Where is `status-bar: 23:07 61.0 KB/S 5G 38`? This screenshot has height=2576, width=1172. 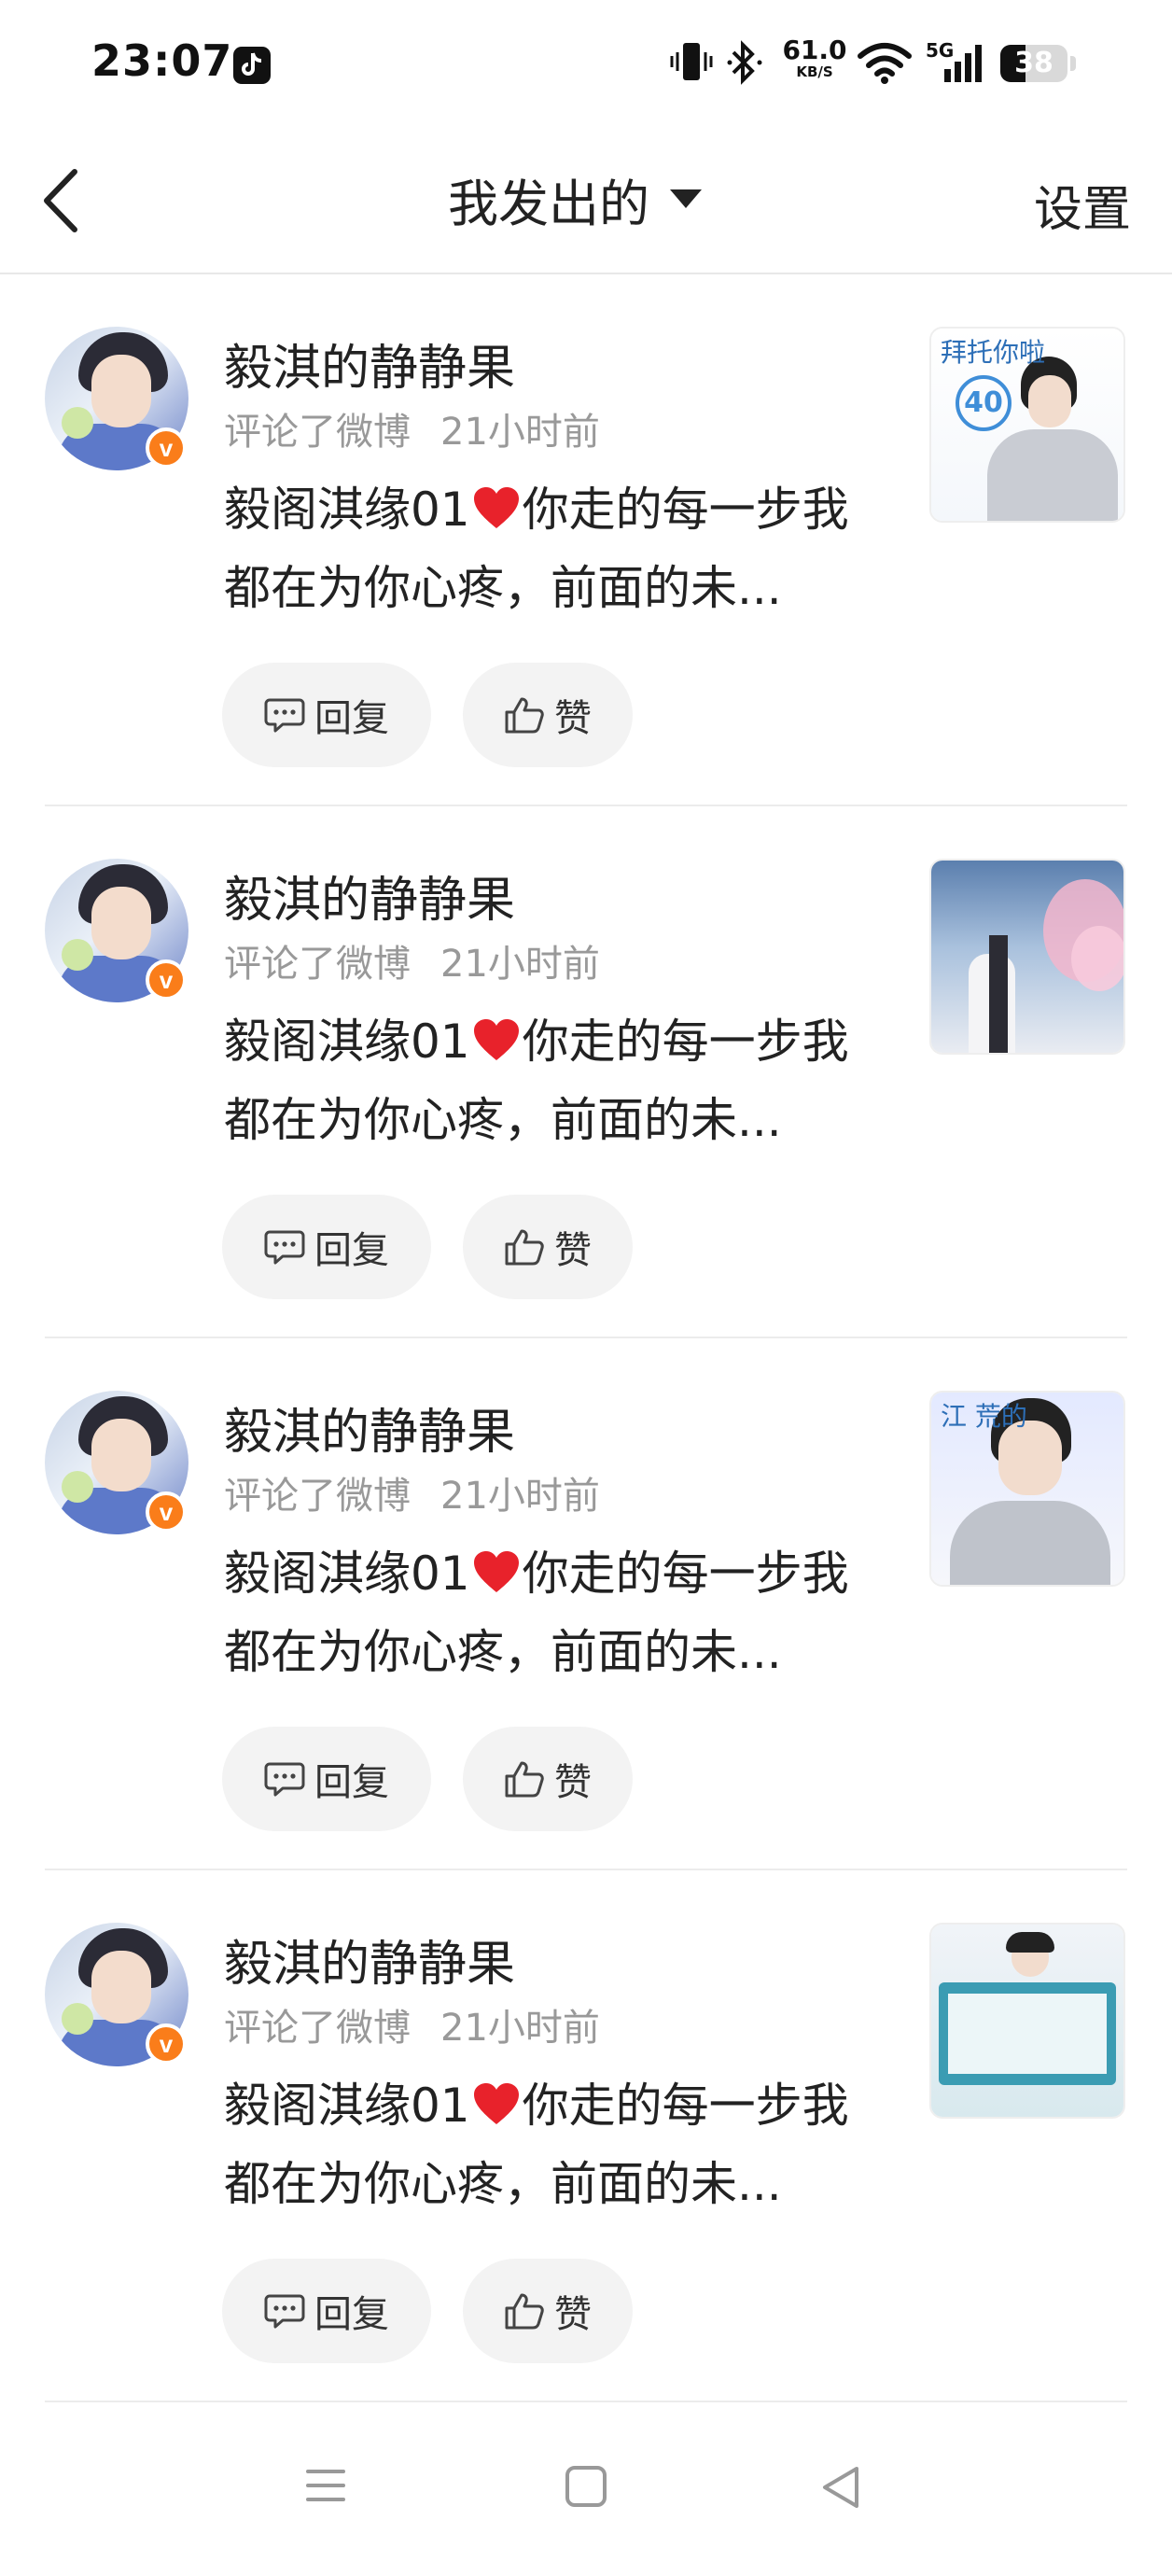 status-bar: 23:07 61.0 KB/S 5G 38 is located at coordinates (586, 65).